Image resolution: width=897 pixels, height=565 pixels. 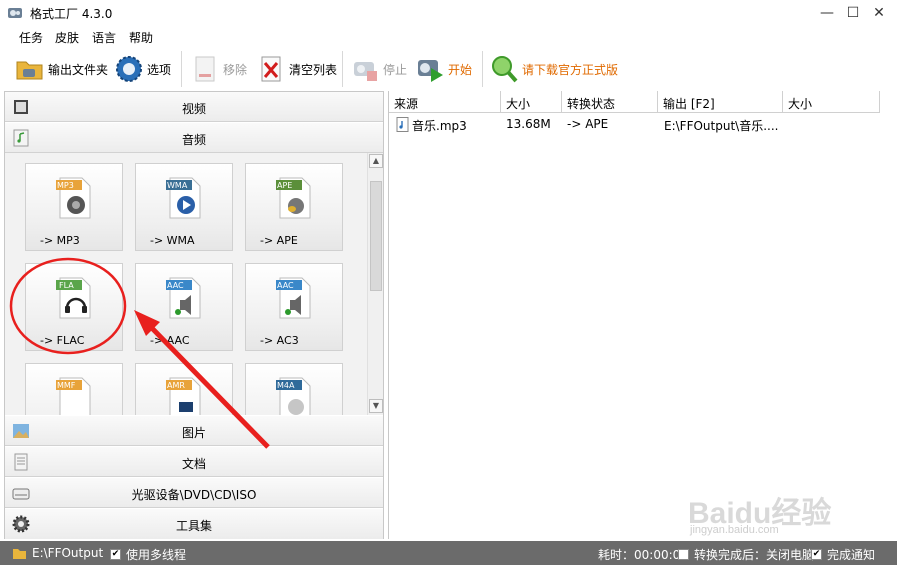 I want to click on start-label: 开始, so click(x=460, y=69).